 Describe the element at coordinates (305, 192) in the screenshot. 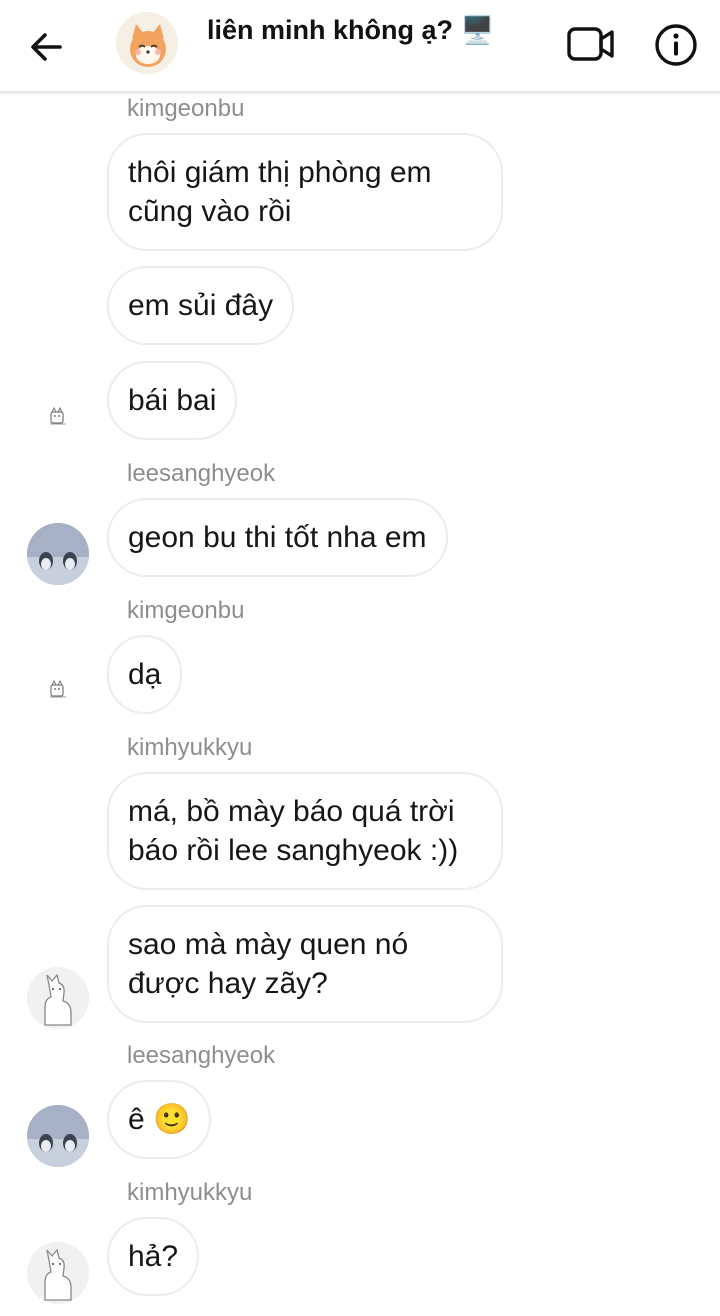

I see `message-bubble: thôi giám thị phòng em cũng vào rồi` at that location.